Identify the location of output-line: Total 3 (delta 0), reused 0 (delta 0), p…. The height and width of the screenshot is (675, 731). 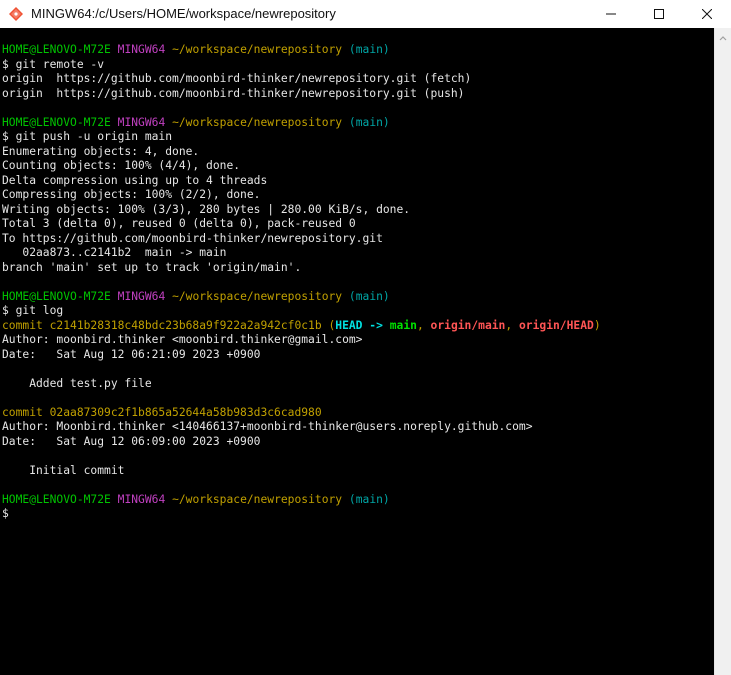
(179, 223).